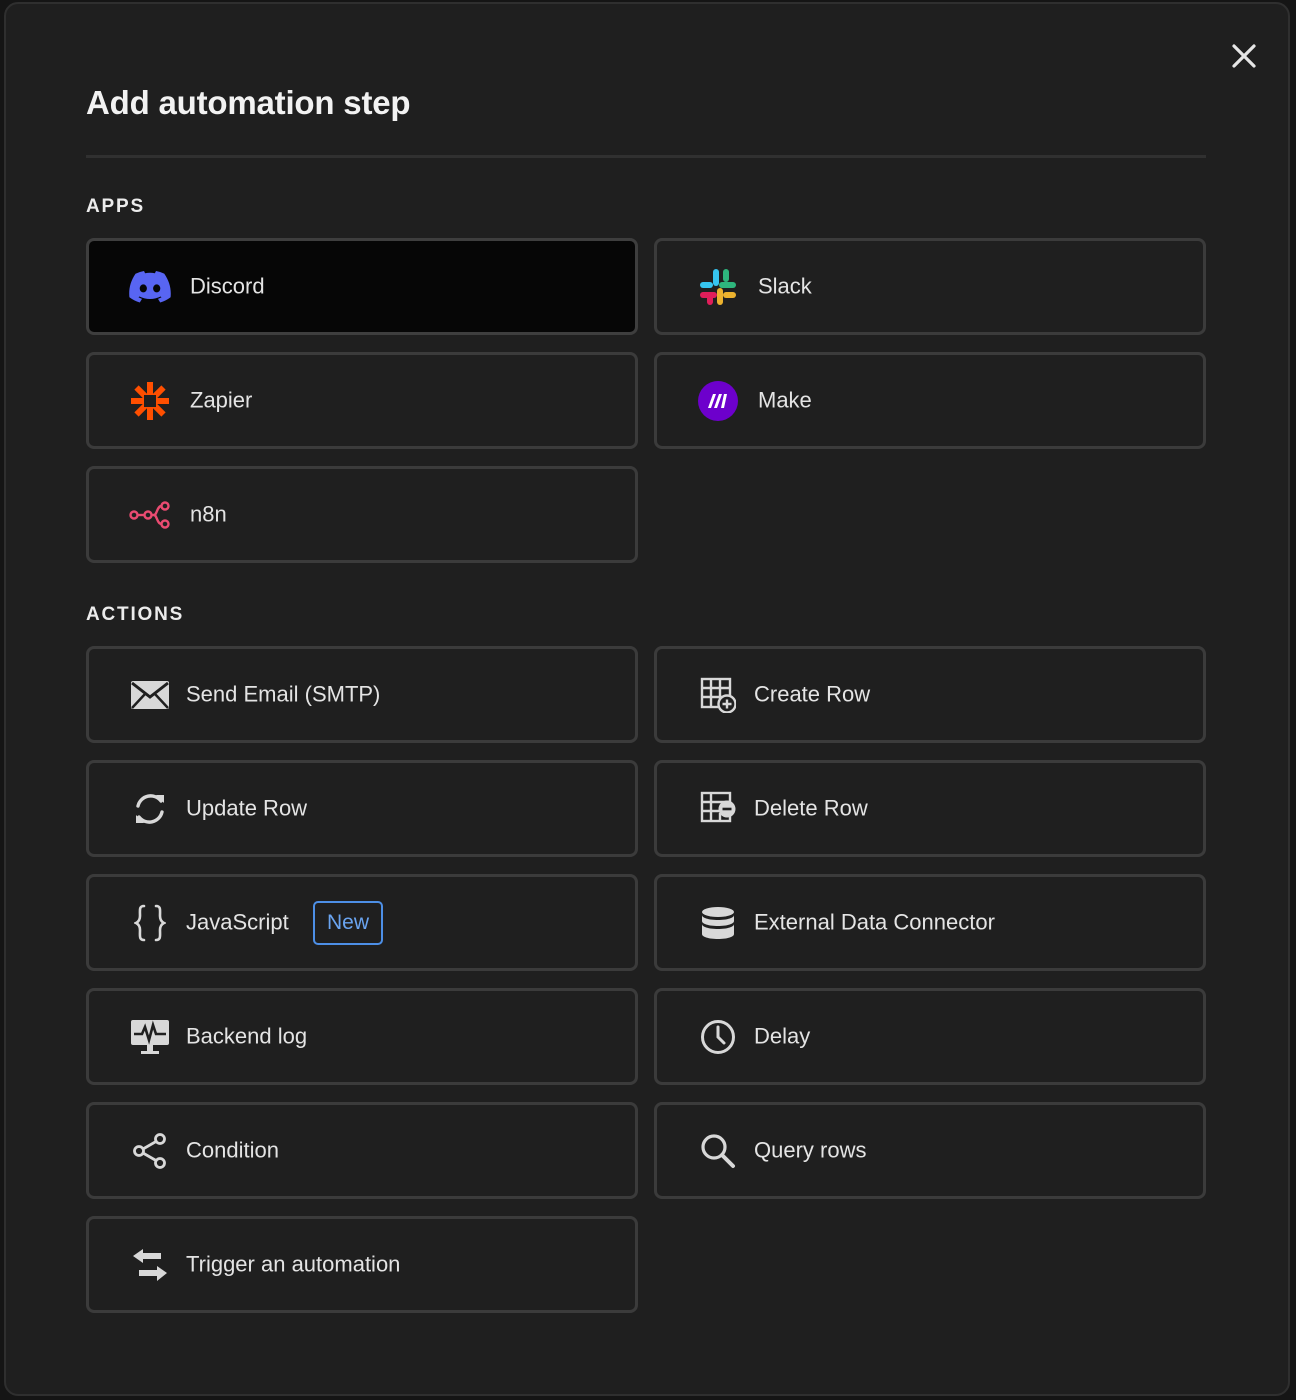  I want to click on app-card-make: Make, so click(930, 400).